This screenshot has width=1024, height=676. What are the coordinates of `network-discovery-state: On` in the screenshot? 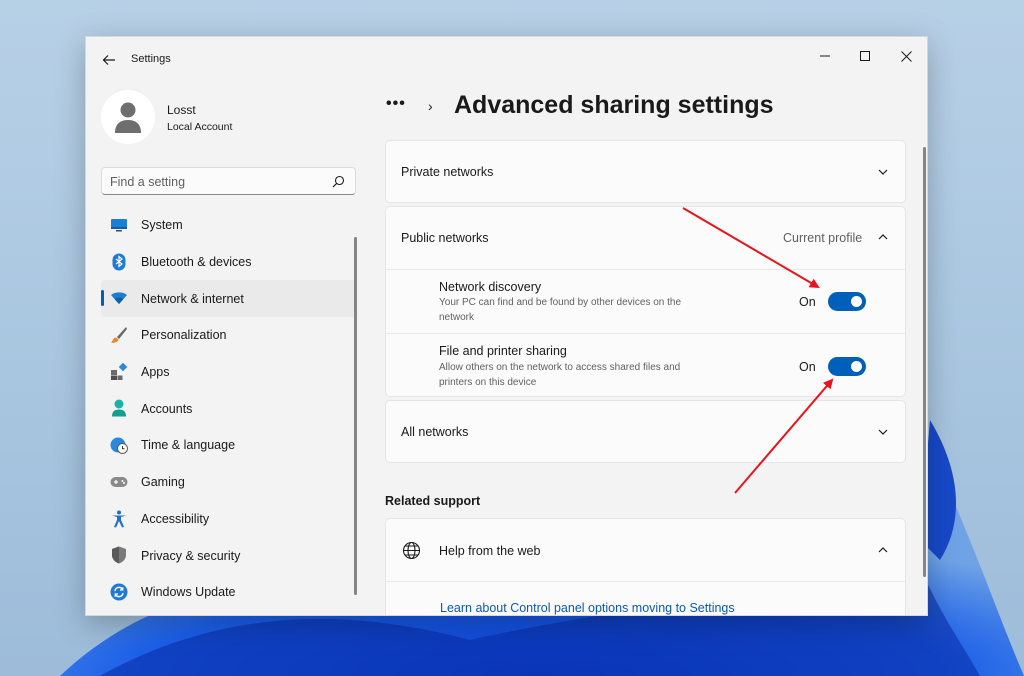 It's located at (807, 302).